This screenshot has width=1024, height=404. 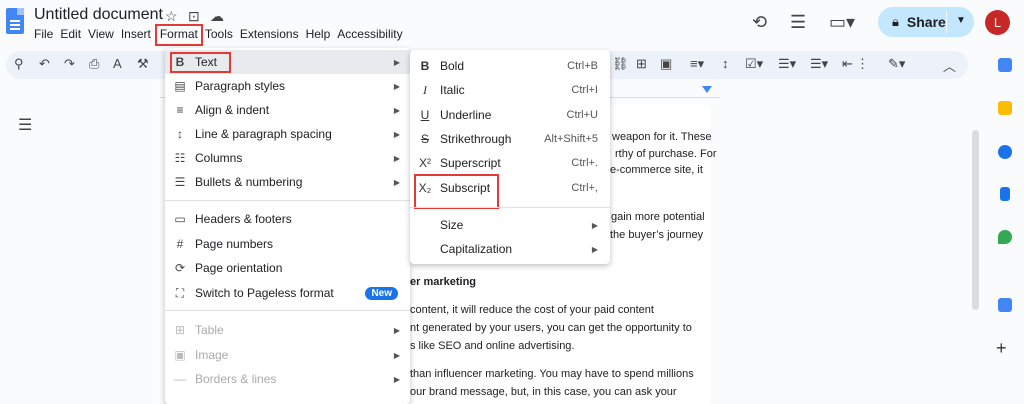 I want to click on menu-item-label: Borders & lines, so click(x=236, y=379).